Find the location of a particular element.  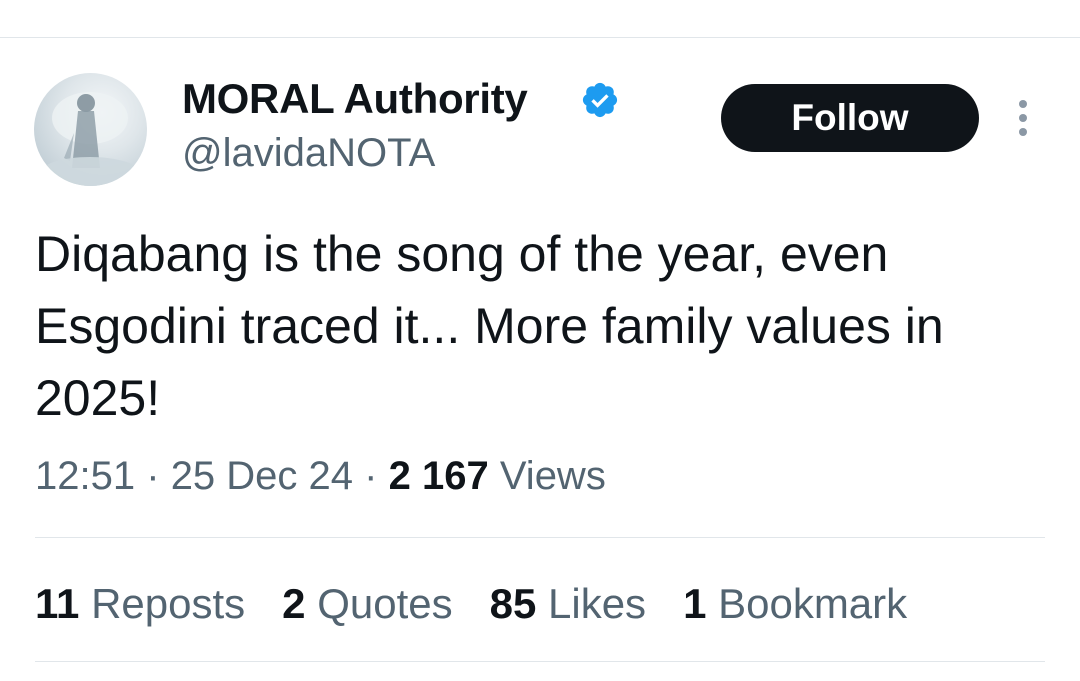

stat-label: Likes is located at coordinates (597, 603).